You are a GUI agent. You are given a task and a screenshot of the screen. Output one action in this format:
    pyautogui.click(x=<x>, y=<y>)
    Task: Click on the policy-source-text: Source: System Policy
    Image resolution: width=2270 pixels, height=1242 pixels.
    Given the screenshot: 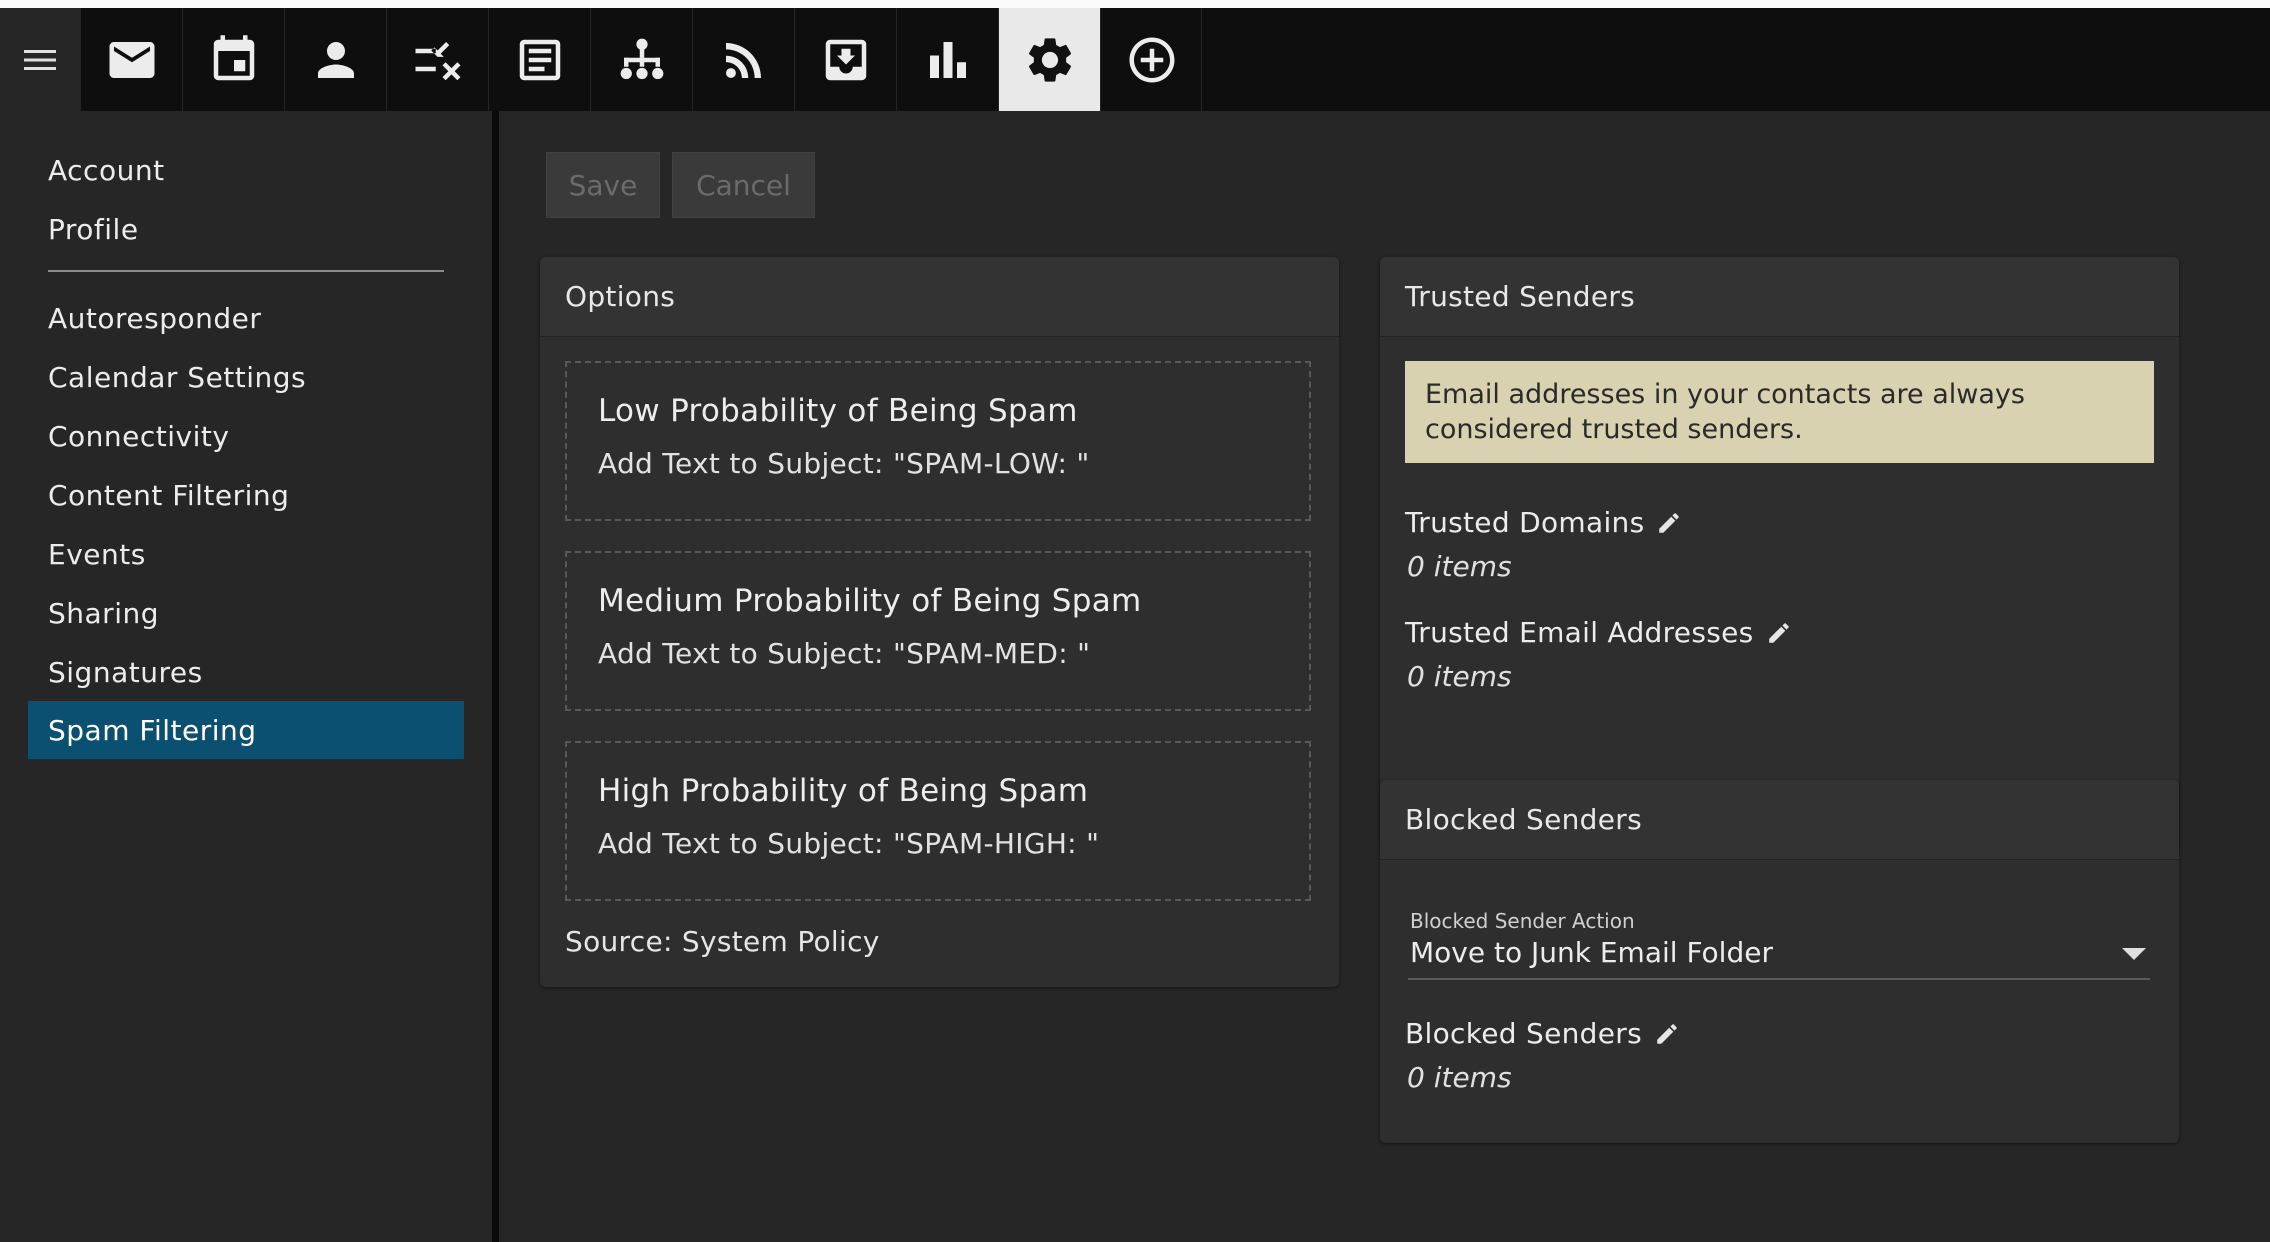 What is the action you would take?
    pyautogui.click(x=722, y=941)
    